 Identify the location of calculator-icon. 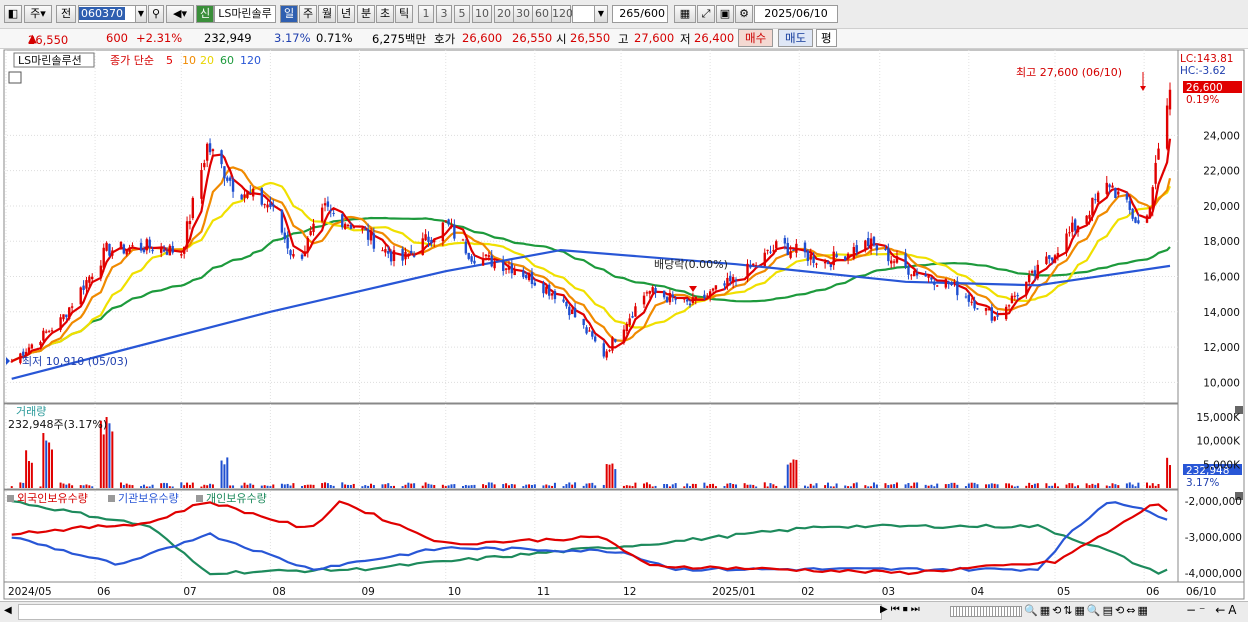
(15, 77).